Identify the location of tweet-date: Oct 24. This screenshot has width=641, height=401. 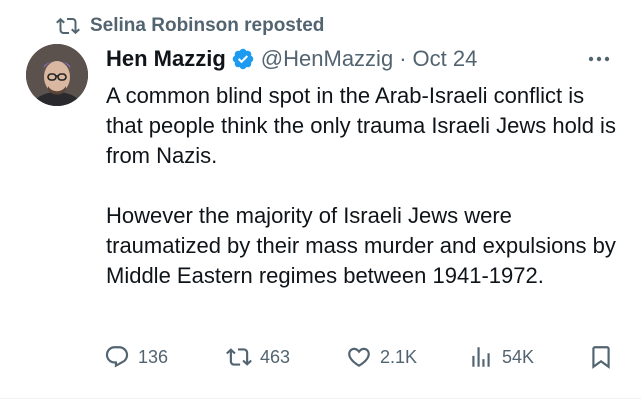
(445, 59).